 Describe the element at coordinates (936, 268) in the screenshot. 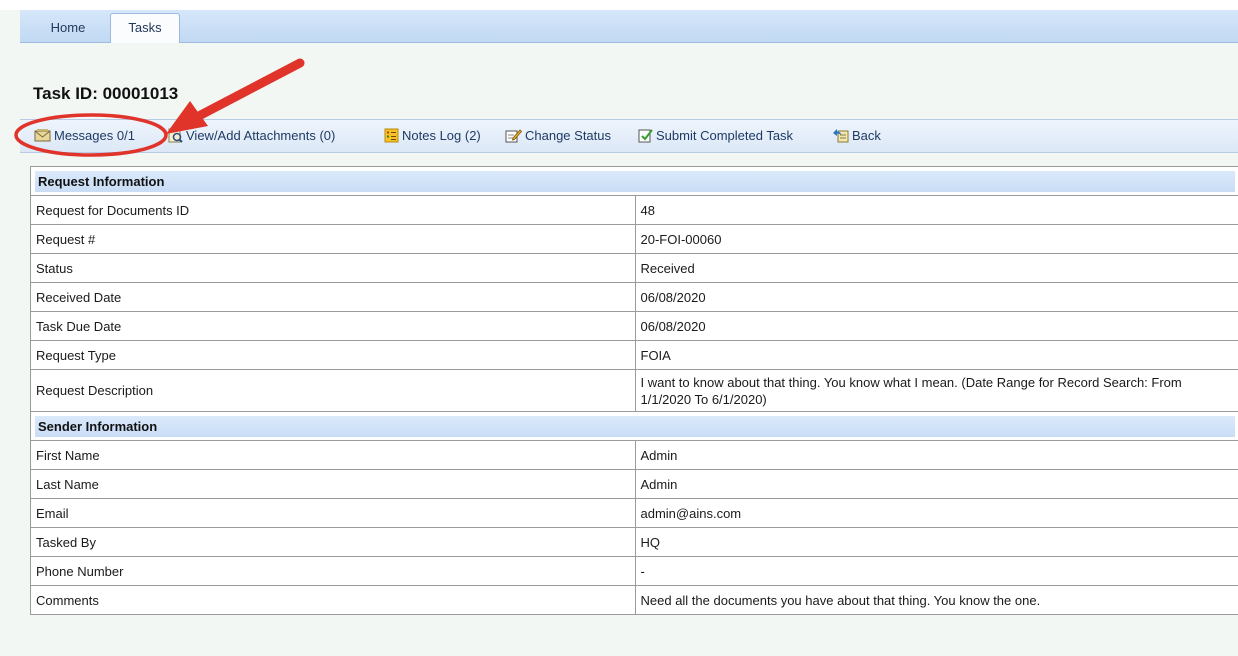

I see `row-value: Received` at that location.